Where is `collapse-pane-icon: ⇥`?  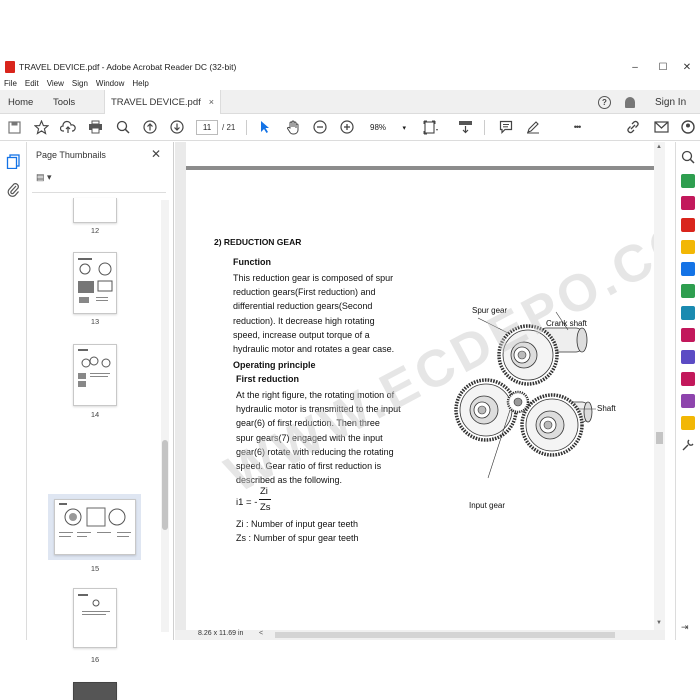
collapse-pane-icon: ⇥ is located at coordinates (688, 629).